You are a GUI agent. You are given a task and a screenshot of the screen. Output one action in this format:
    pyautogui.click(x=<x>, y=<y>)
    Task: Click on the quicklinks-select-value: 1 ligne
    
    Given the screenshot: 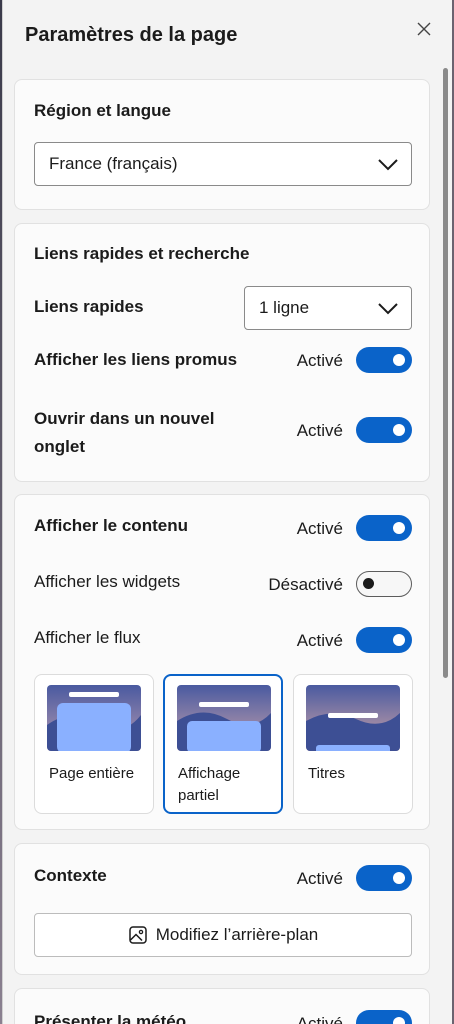 What is the action you would take?
    pyautogui.click(x=284, y=307)
    